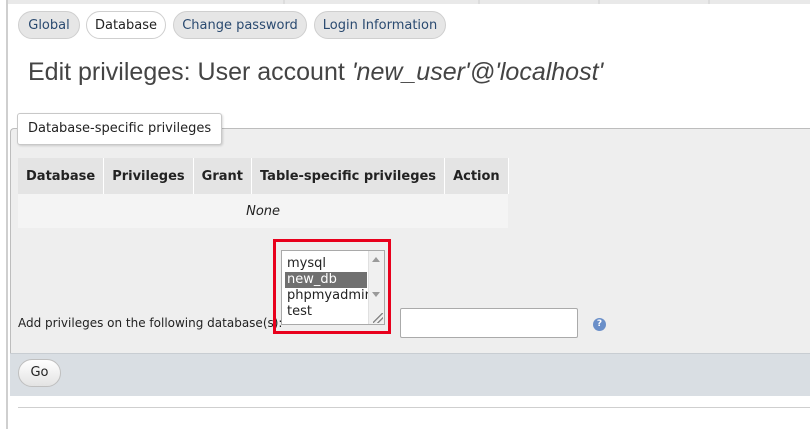 This screenshot has height=429, width=810. What do you see at coordinates (120, 129) in the screenshot?
I see `db-privileges-legend: Database-specific privileges` at bounding box center [120, 129].